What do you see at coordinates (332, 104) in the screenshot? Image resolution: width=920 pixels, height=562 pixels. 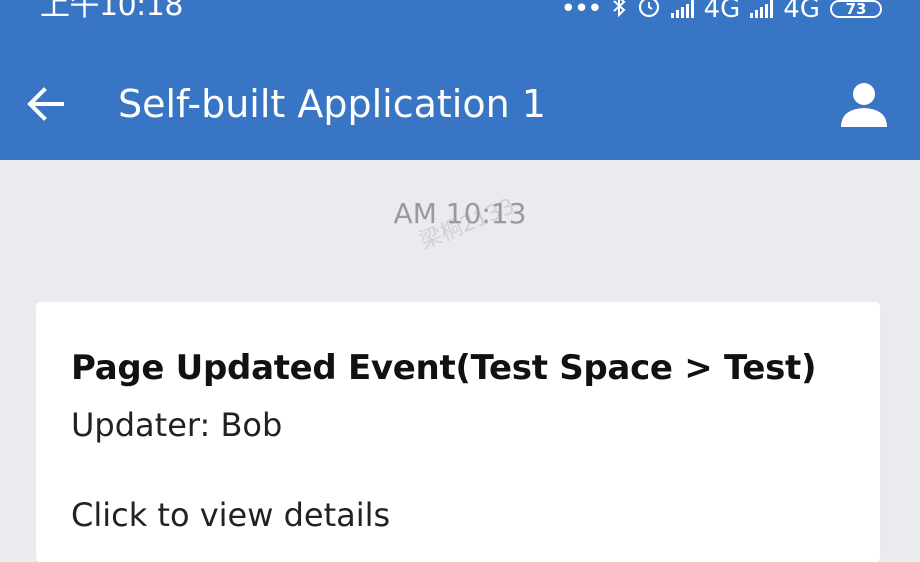 I see `page-title: Self-built Application 1` at bounding box center [332, 104].